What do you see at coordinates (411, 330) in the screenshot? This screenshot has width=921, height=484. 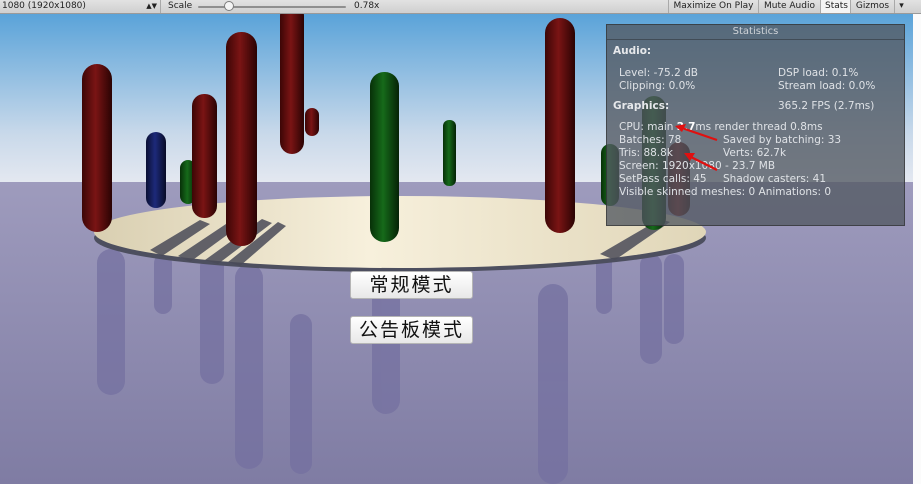 I see `billboard-mode-button: 公告板模式` at bounding box center [411, 330].